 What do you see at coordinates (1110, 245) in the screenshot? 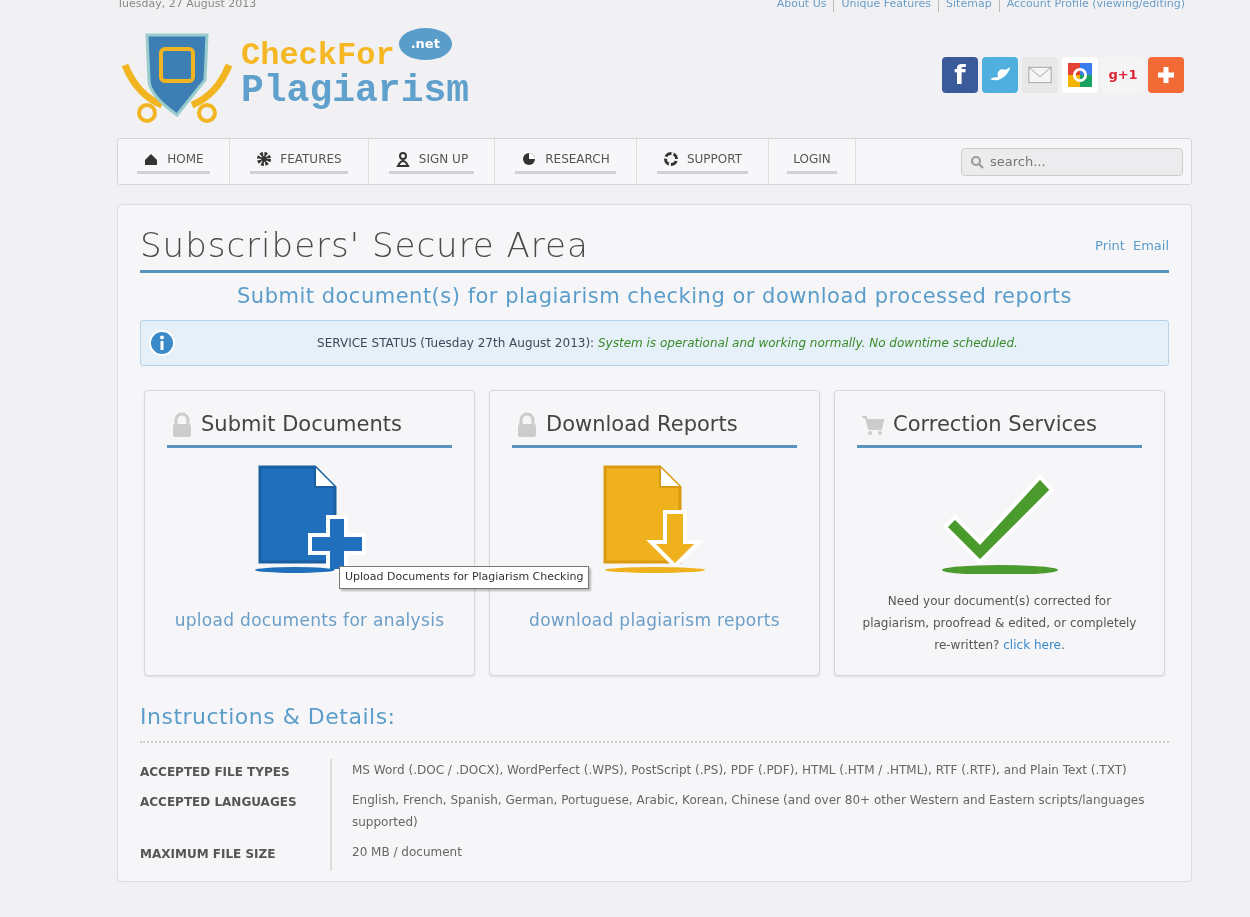
I see `page-action-link: Print` at bounding box center [1110, 245].